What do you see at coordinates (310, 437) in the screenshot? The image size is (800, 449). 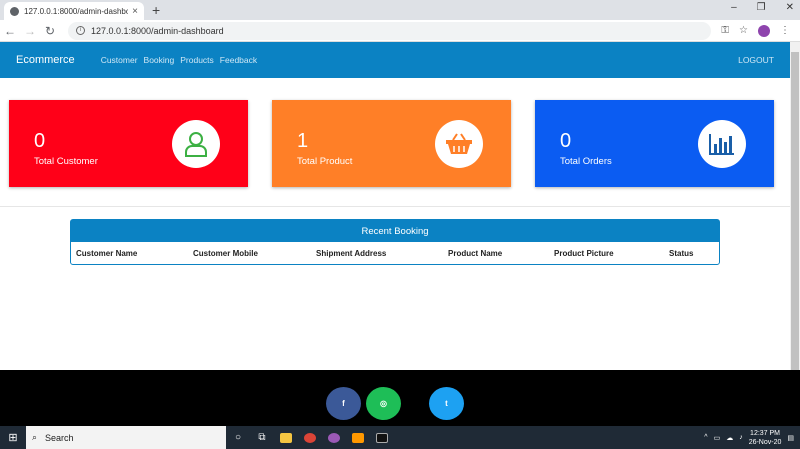 I see `chrome-icon` at bounding box center [310, 437].